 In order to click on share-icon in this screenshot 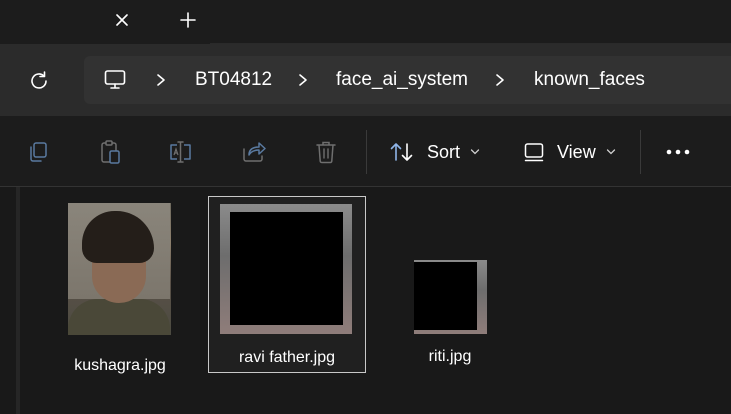, I will do `click(254, 152)`.